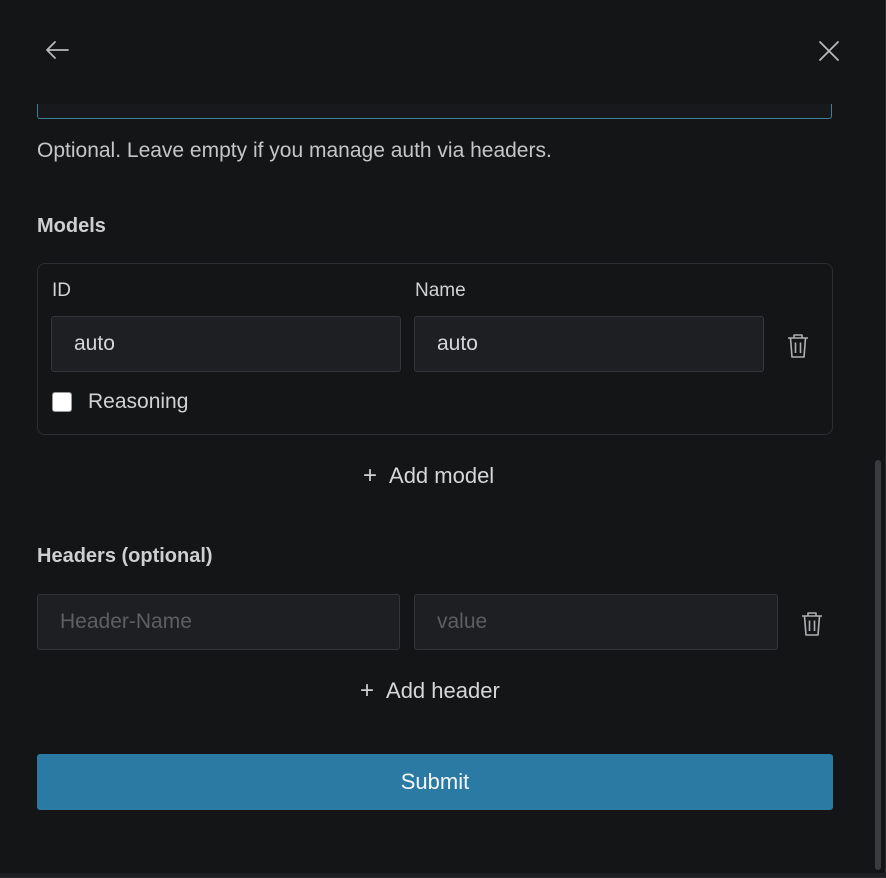 Image resolution: width=886 pixels, height=878 pixels. Describe the element at coordinates (442, 475) in the screenshot. I see `add-model-label: Add model` at that location.